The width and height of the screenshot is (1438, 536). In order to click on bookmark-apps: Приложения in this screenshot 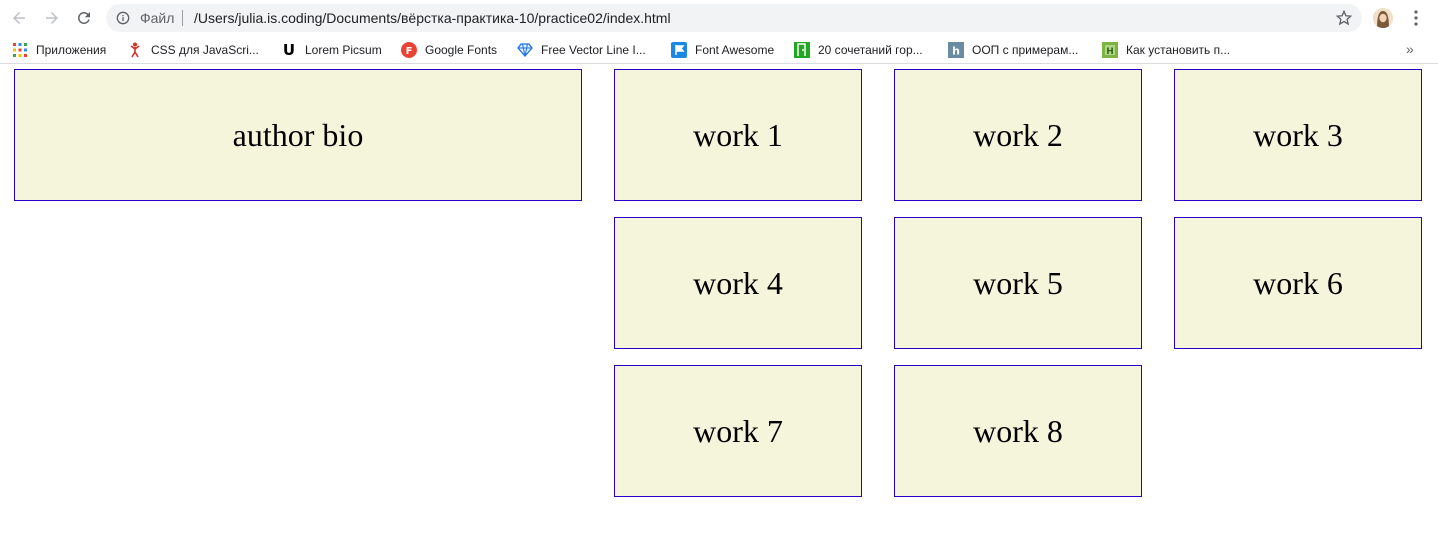, I will do `click(59, 50)`.